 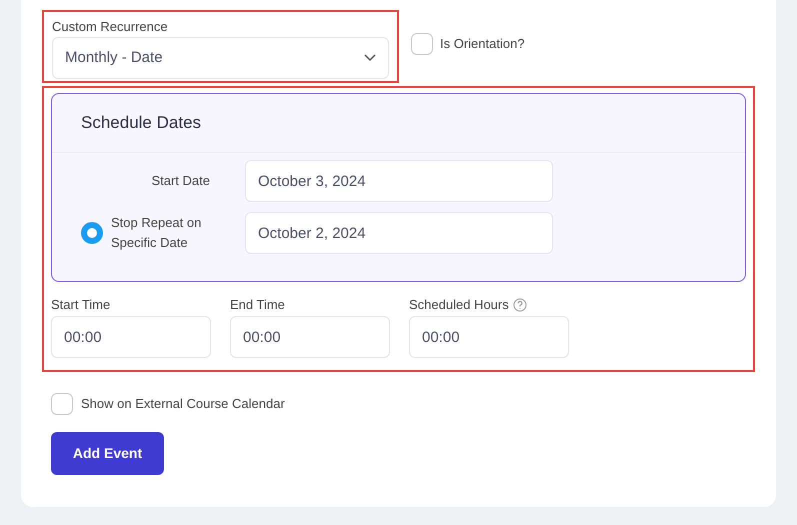 I want to click on panel-title: Schedule Dates, so click(x=141, y=123).